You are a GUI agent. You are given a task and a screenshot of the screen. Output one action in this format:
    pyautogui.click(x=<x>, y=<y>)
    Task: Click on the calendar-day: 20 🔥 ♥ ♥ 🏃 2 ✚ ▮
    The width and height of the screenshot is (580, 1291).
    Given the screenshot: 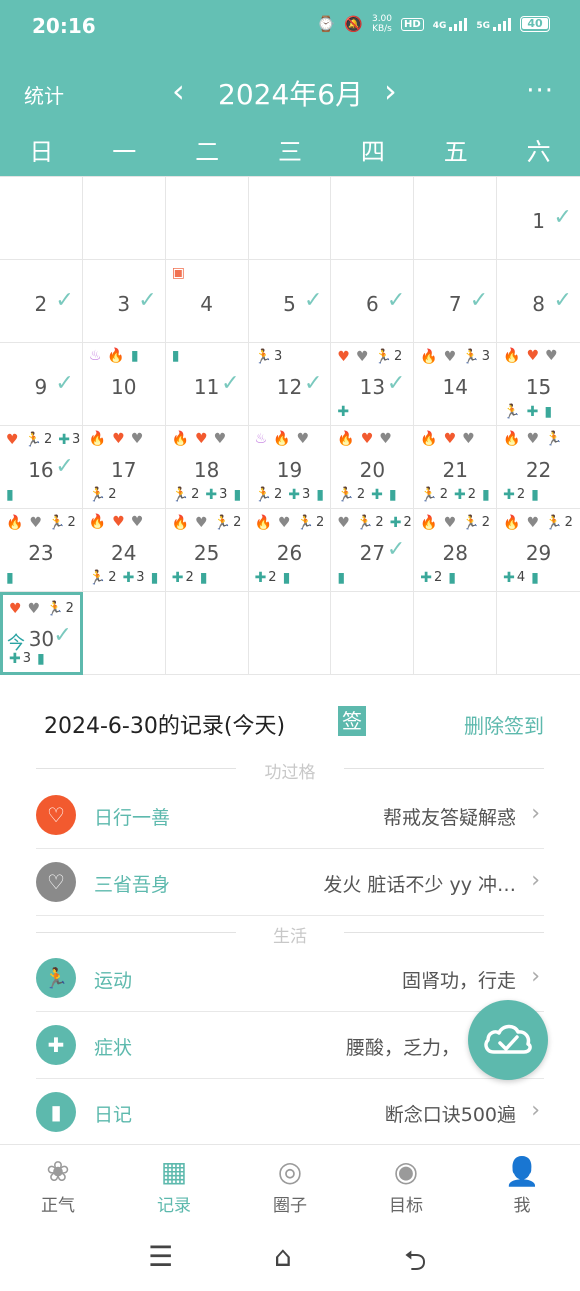 What is the action you would take?
    pyautogui.click(x=373, y=467)
    